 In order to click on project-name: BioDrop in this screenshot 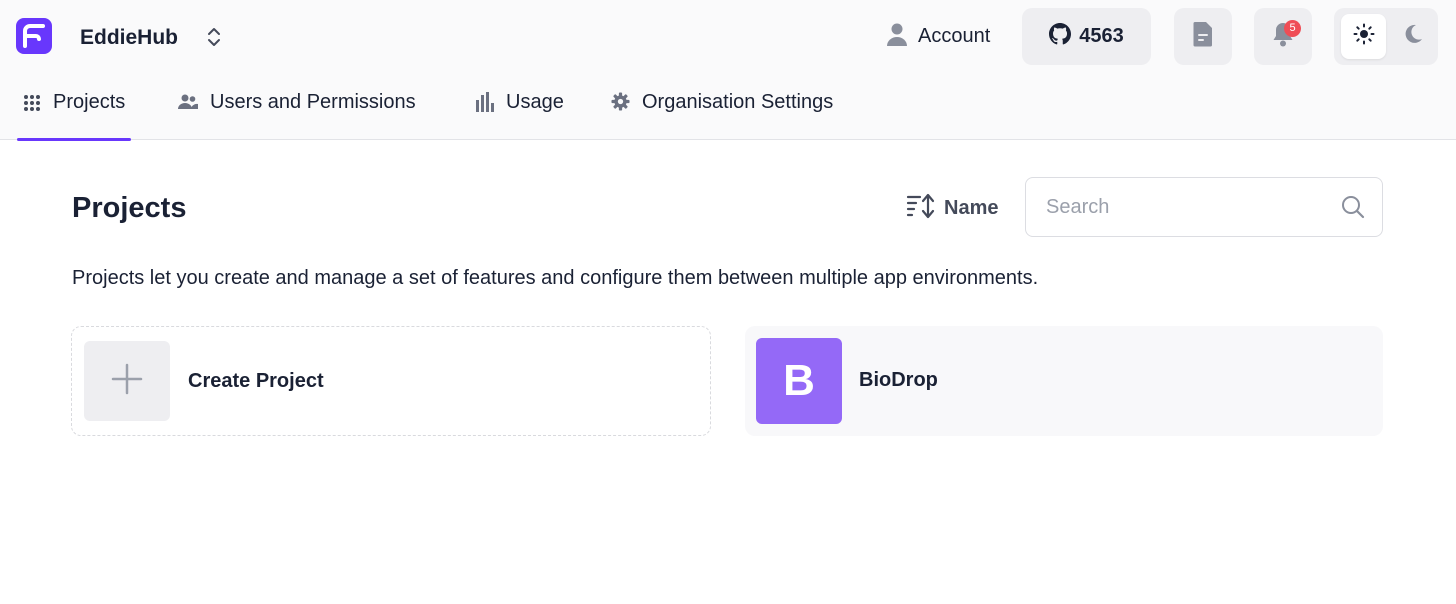, I will do `click(898, 380)`.